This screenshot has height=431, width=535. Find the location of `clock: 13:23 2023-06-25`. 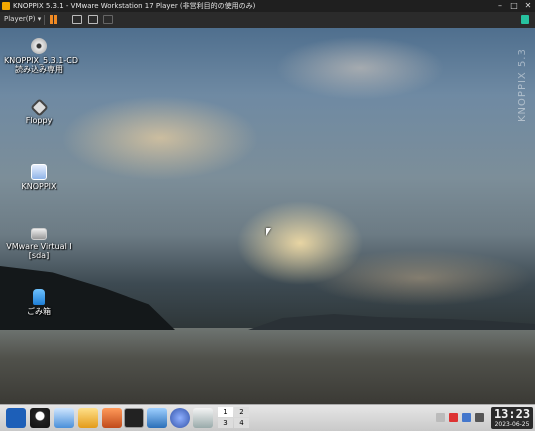

clock: 13:23 2023-06-25 is located at coordinates (512, 418).